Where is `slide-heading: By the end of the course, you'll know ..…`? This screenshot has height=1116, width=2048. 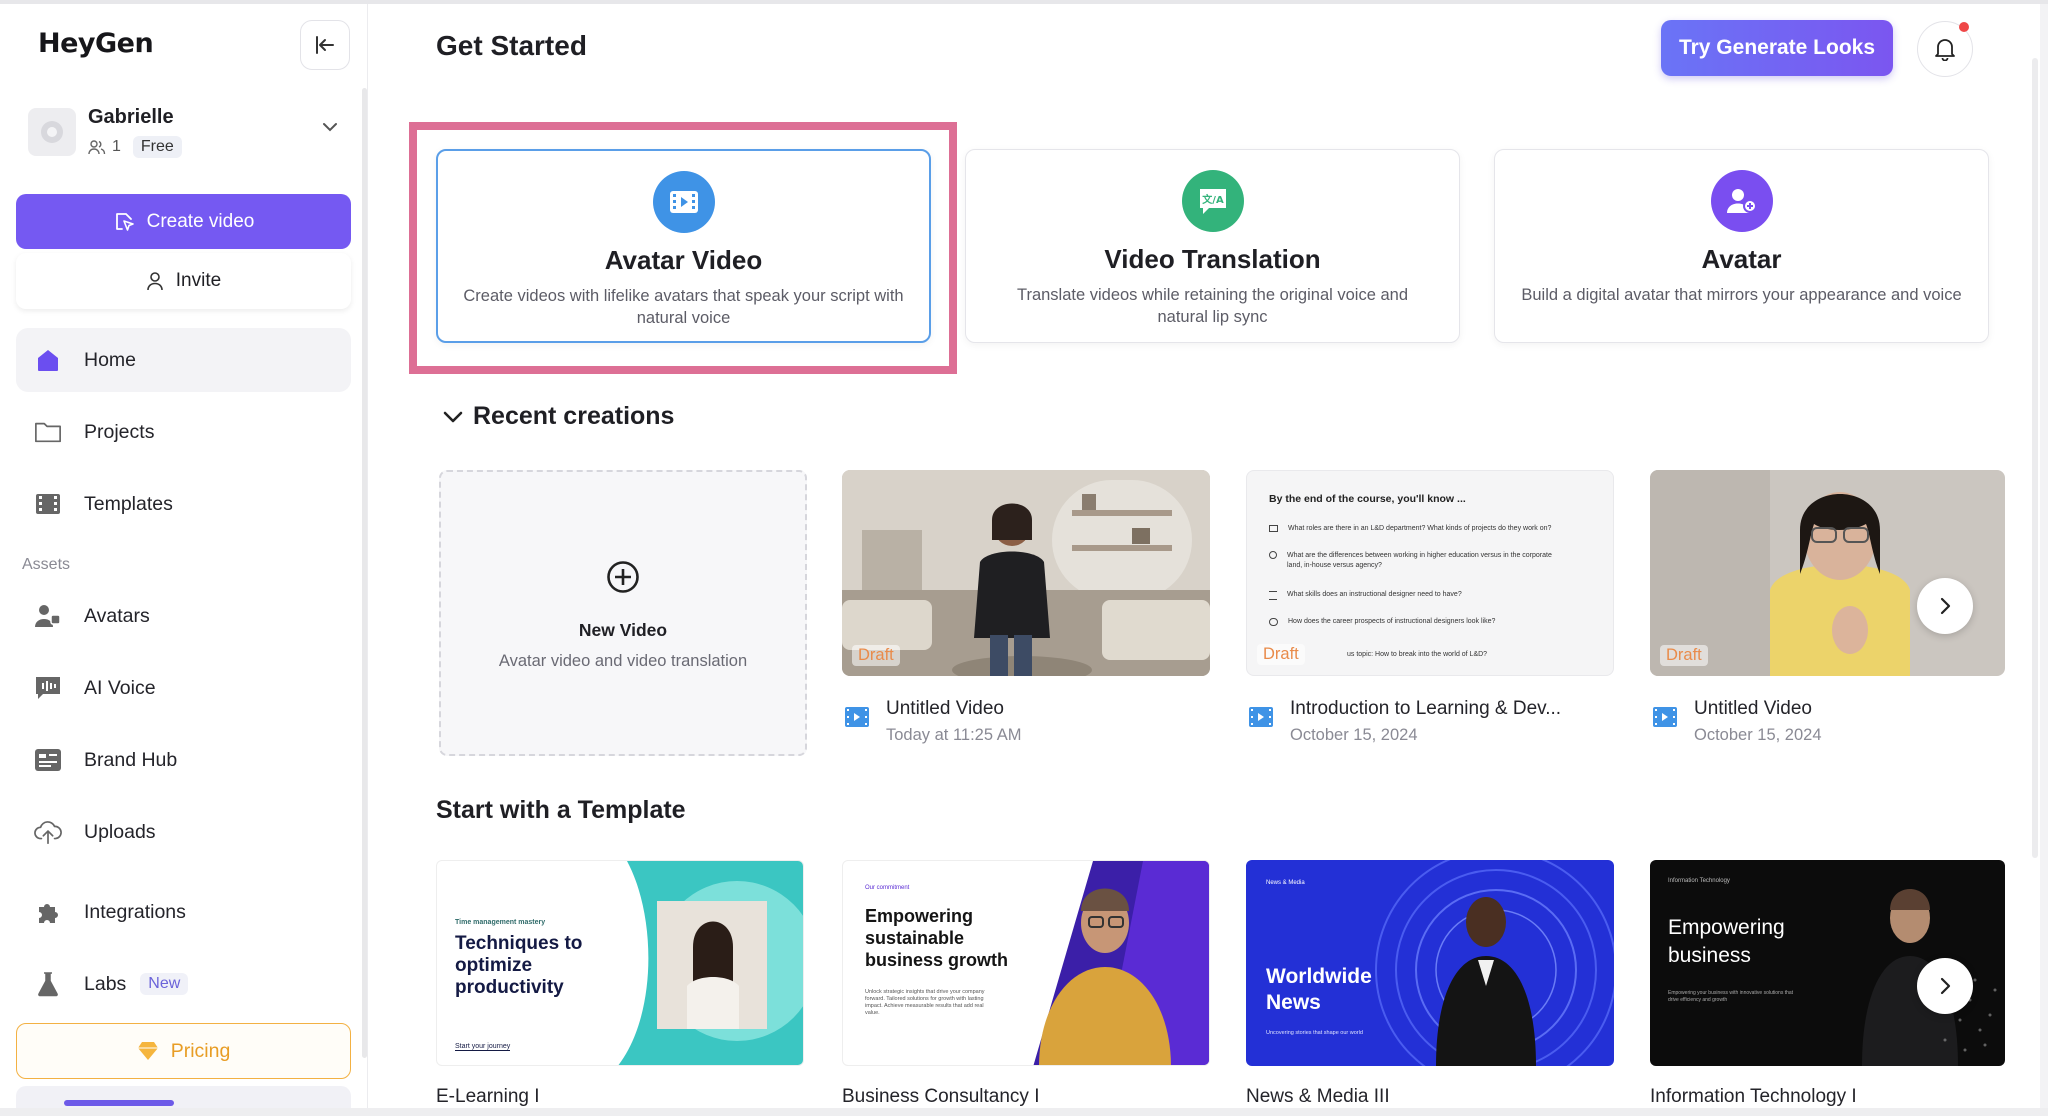
slide-heading: By the end of the course, you'll know ..… is located at coordinates (1367, 499).